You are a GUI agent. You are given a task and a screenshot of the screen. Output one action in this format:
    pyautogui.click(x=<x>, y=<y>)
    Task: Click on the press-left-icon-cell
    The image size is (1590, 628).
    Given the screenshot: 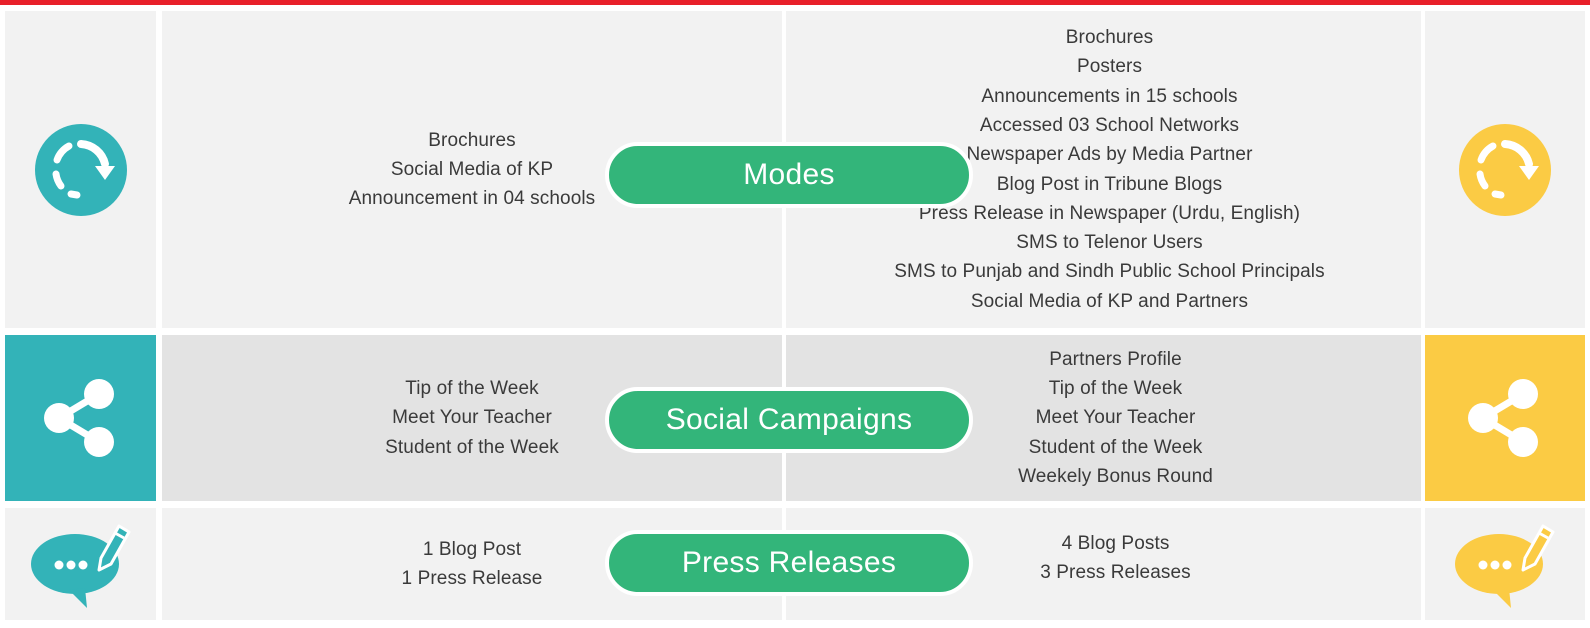 What is the action you would take?
    pyautogui.click(x=80, y=564)
    